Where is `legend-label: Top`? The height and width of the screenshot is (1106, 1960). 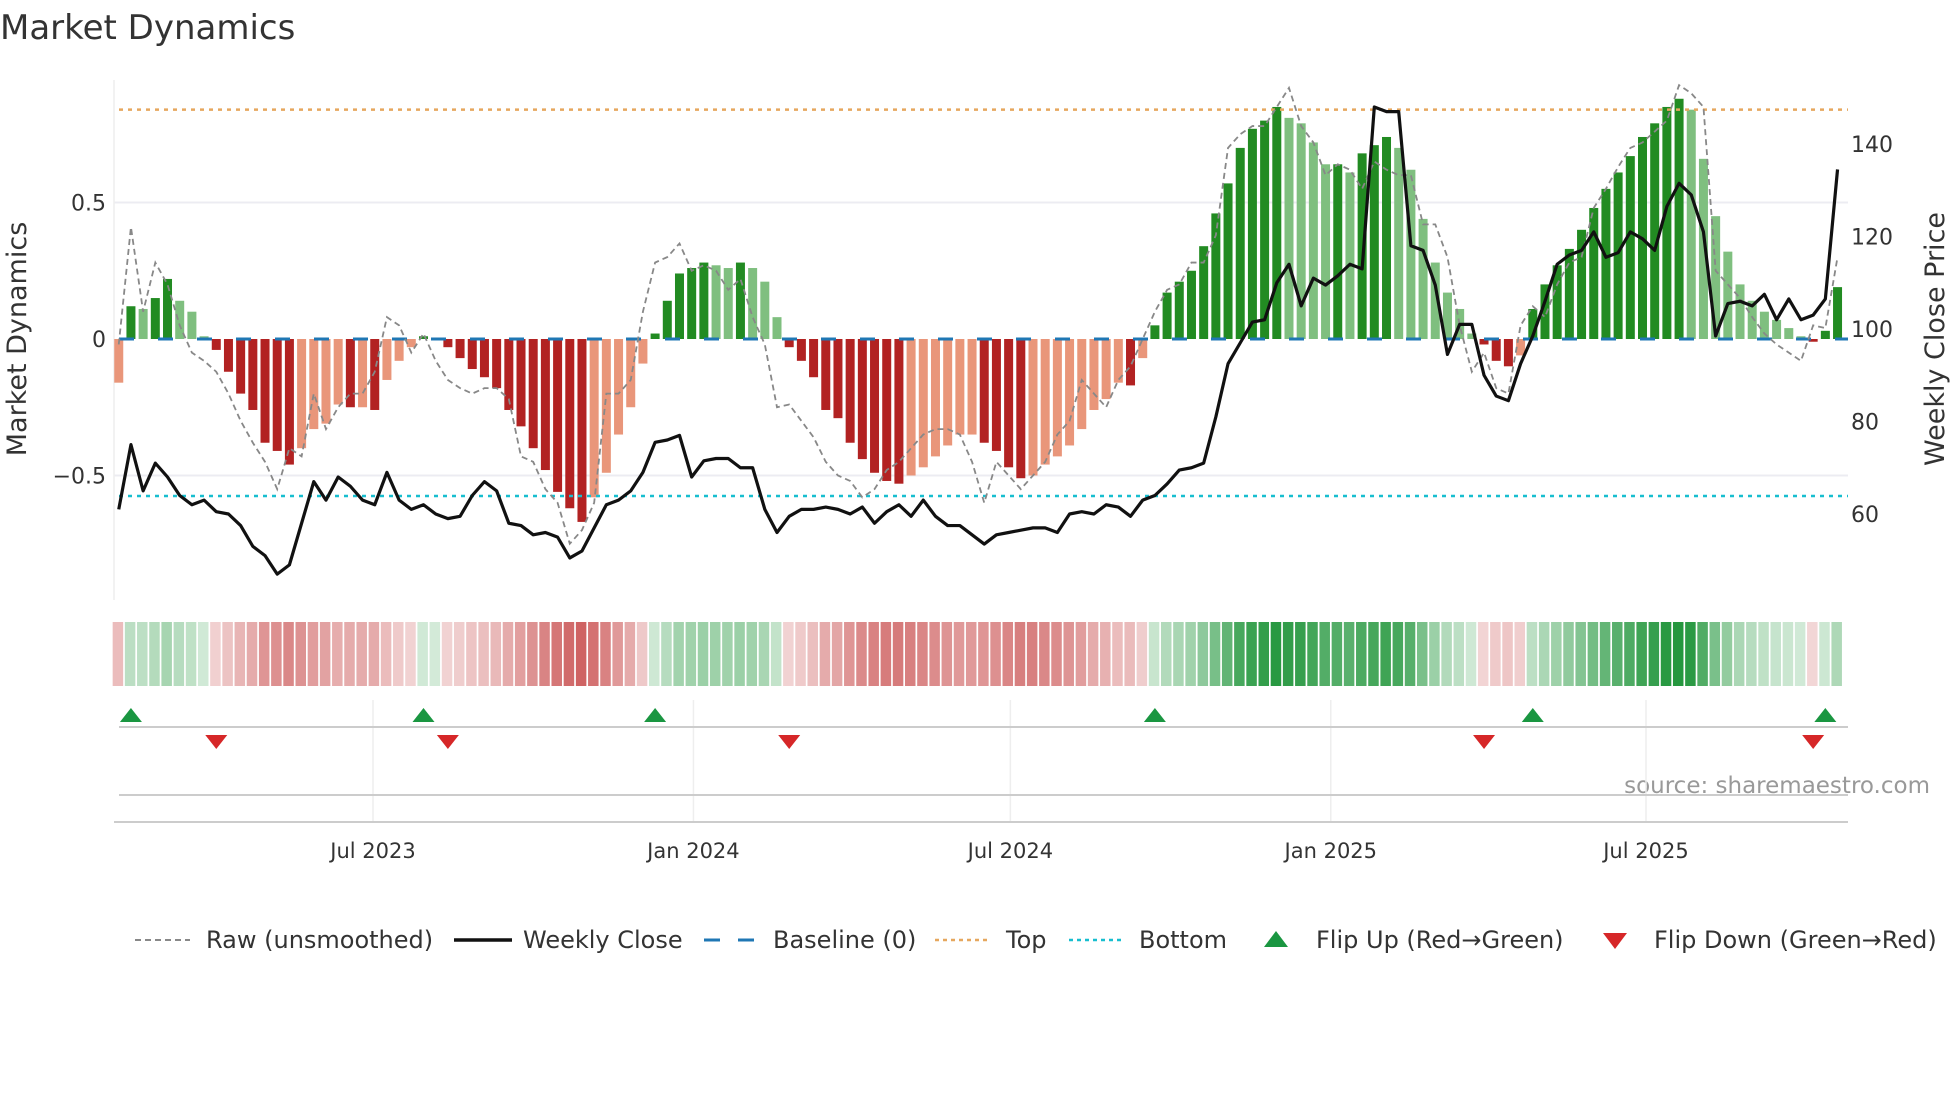
legend-label: Top is located at coordinates (1026, 940).